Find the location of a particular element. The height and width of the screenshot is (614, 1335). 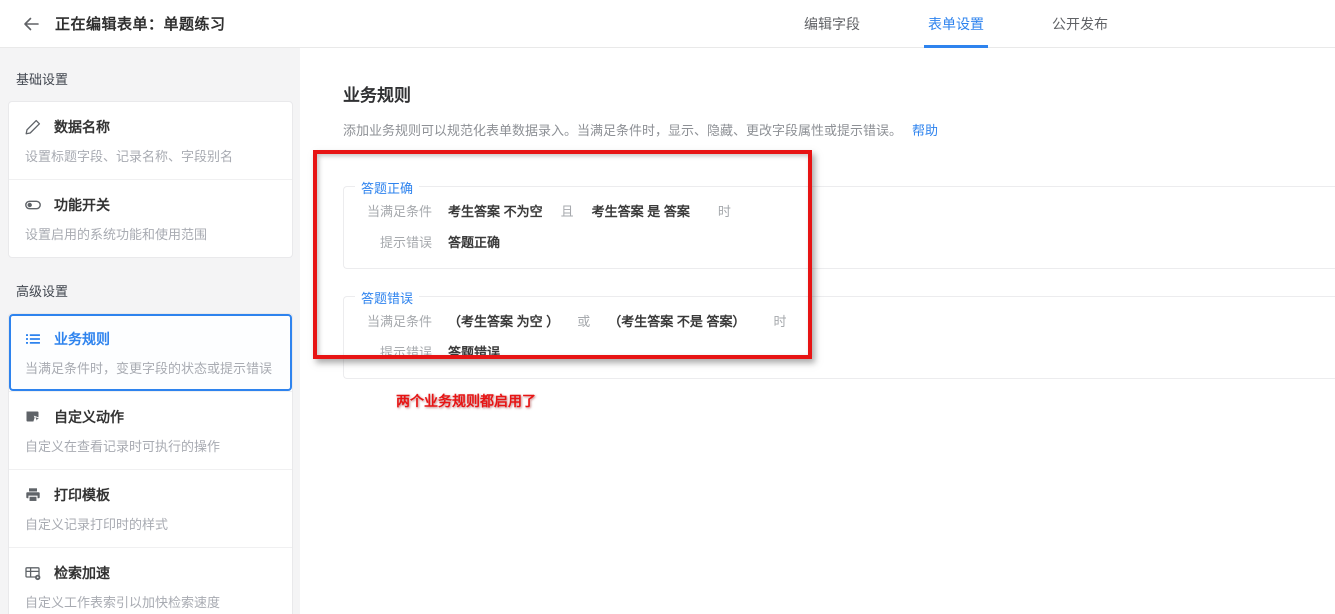

header-bar: 正在编辑表单：单题练习 编辑字段 表单设置 公开发布 is located at coordinates (667, 24).